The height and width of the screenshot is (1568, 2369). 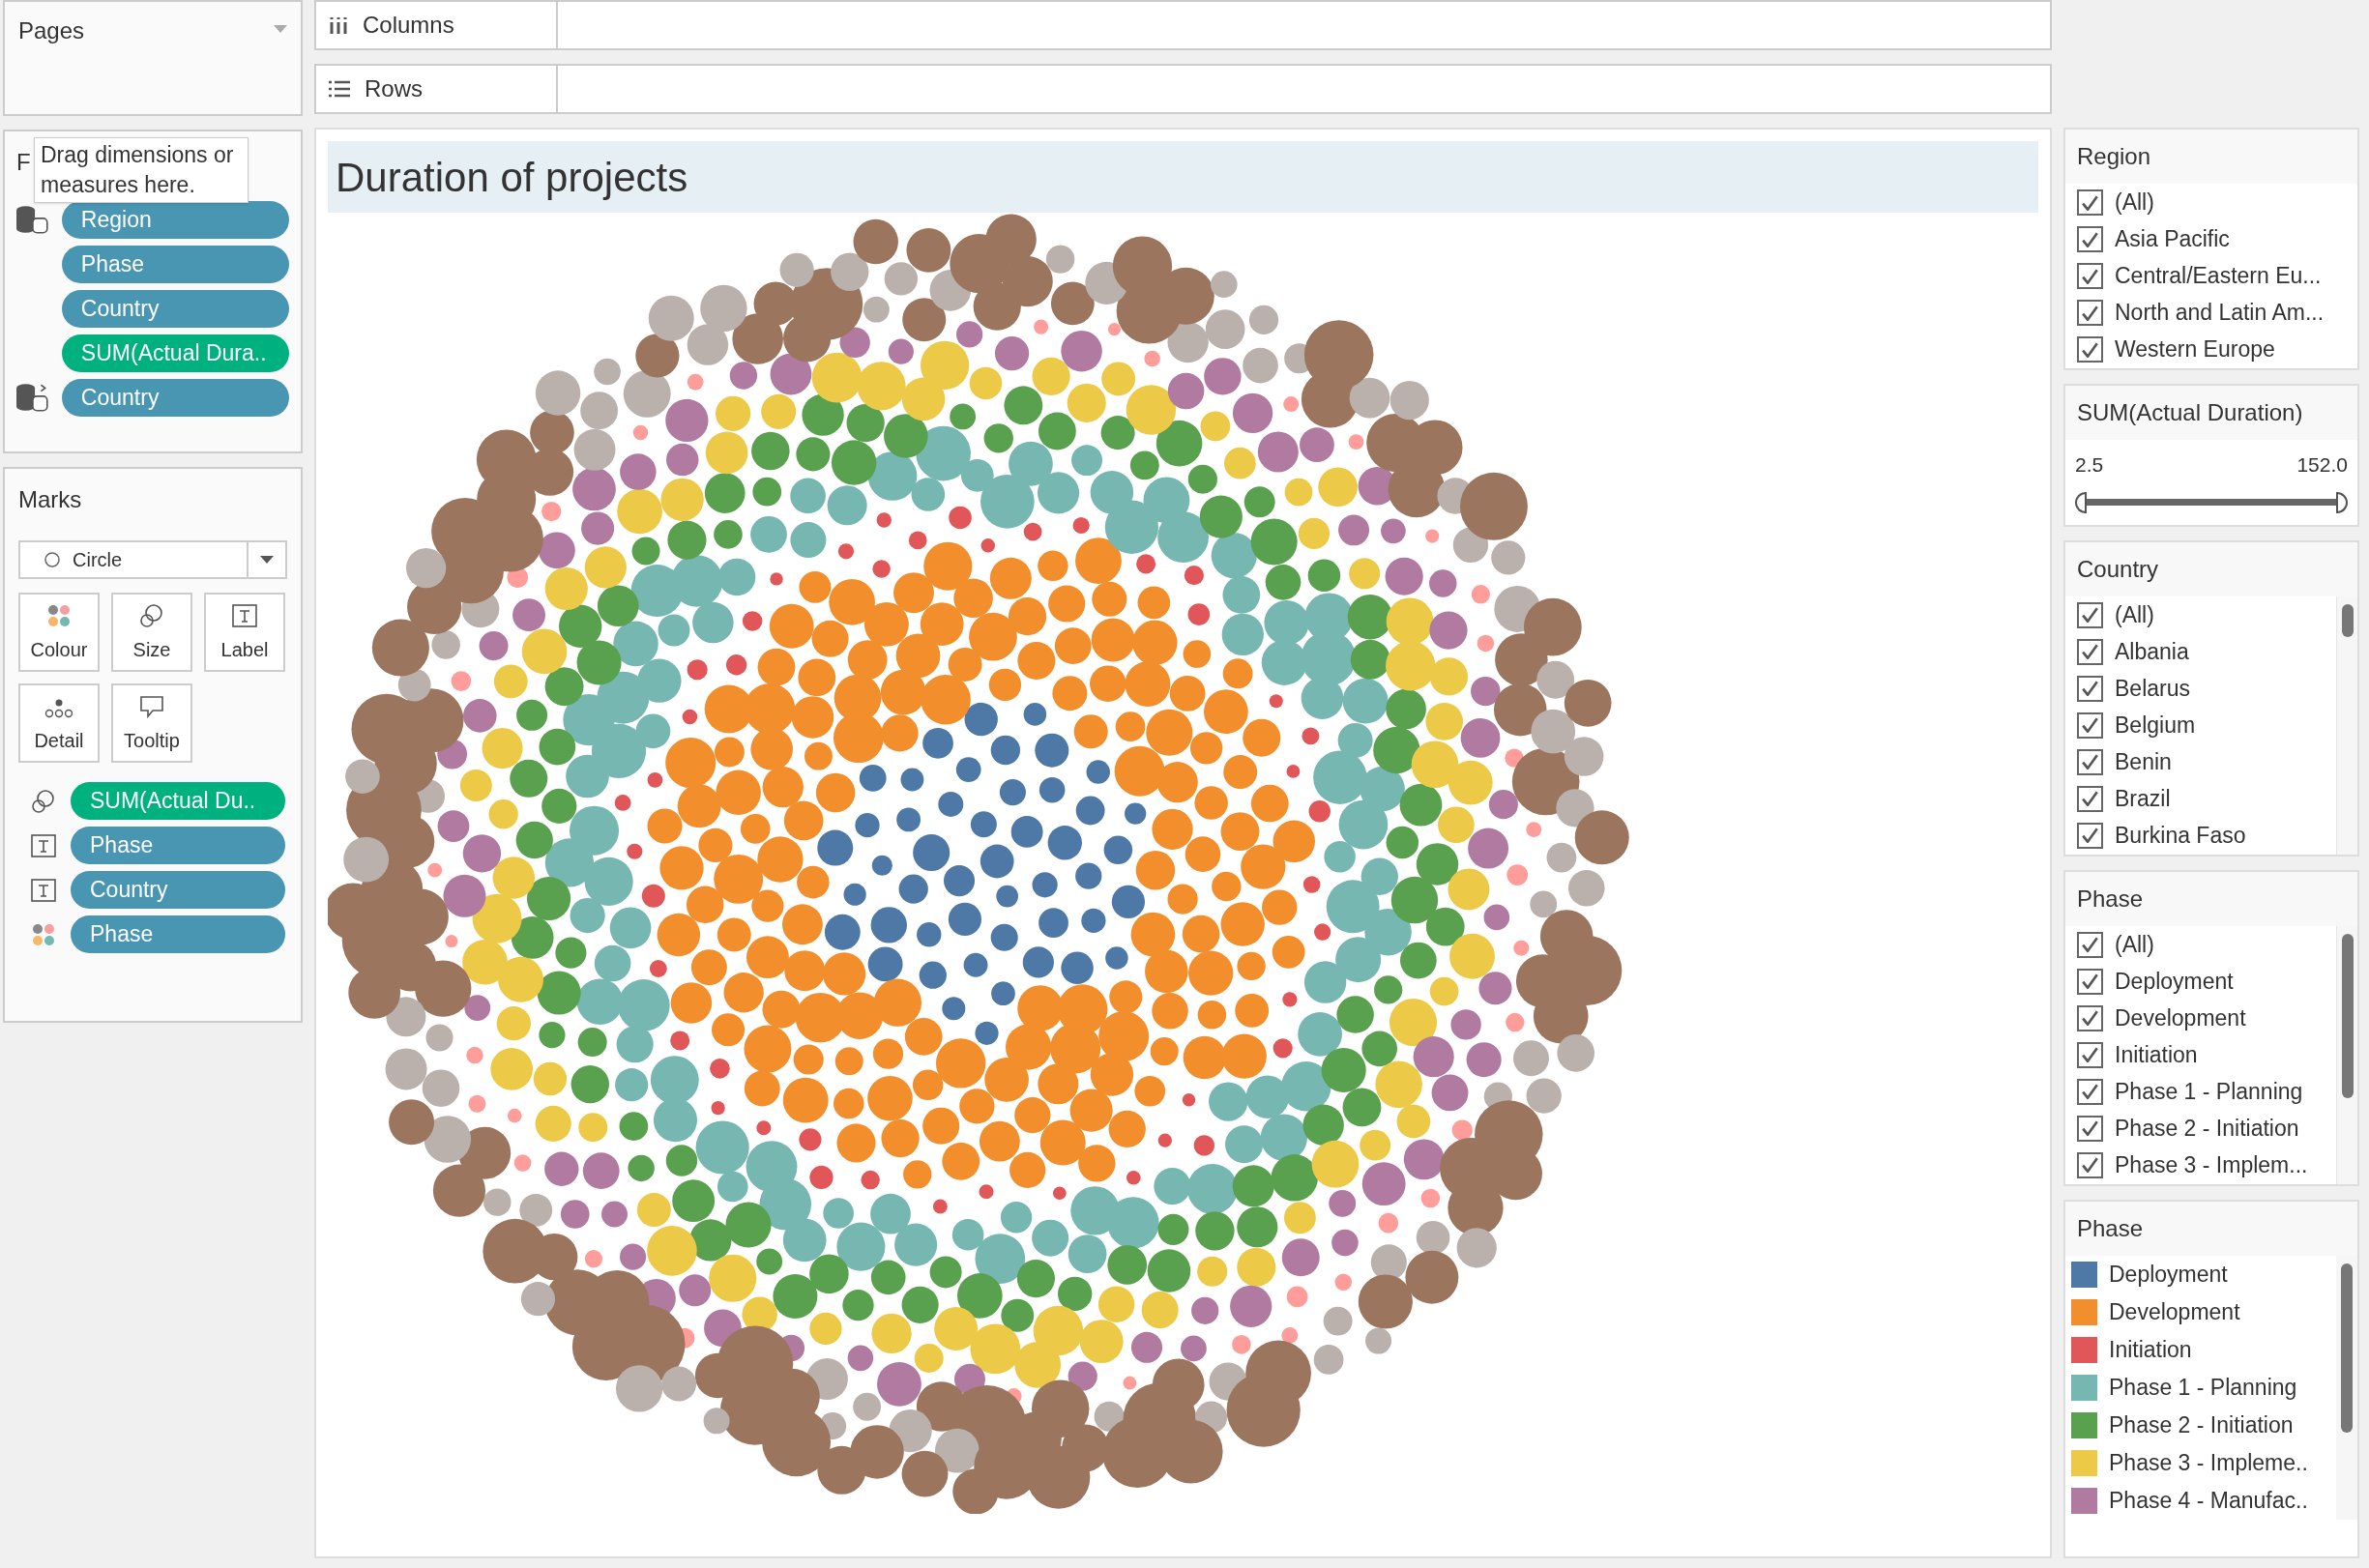 I want to click on marks-card-button: Tooltip, so click(x=151, y=723).